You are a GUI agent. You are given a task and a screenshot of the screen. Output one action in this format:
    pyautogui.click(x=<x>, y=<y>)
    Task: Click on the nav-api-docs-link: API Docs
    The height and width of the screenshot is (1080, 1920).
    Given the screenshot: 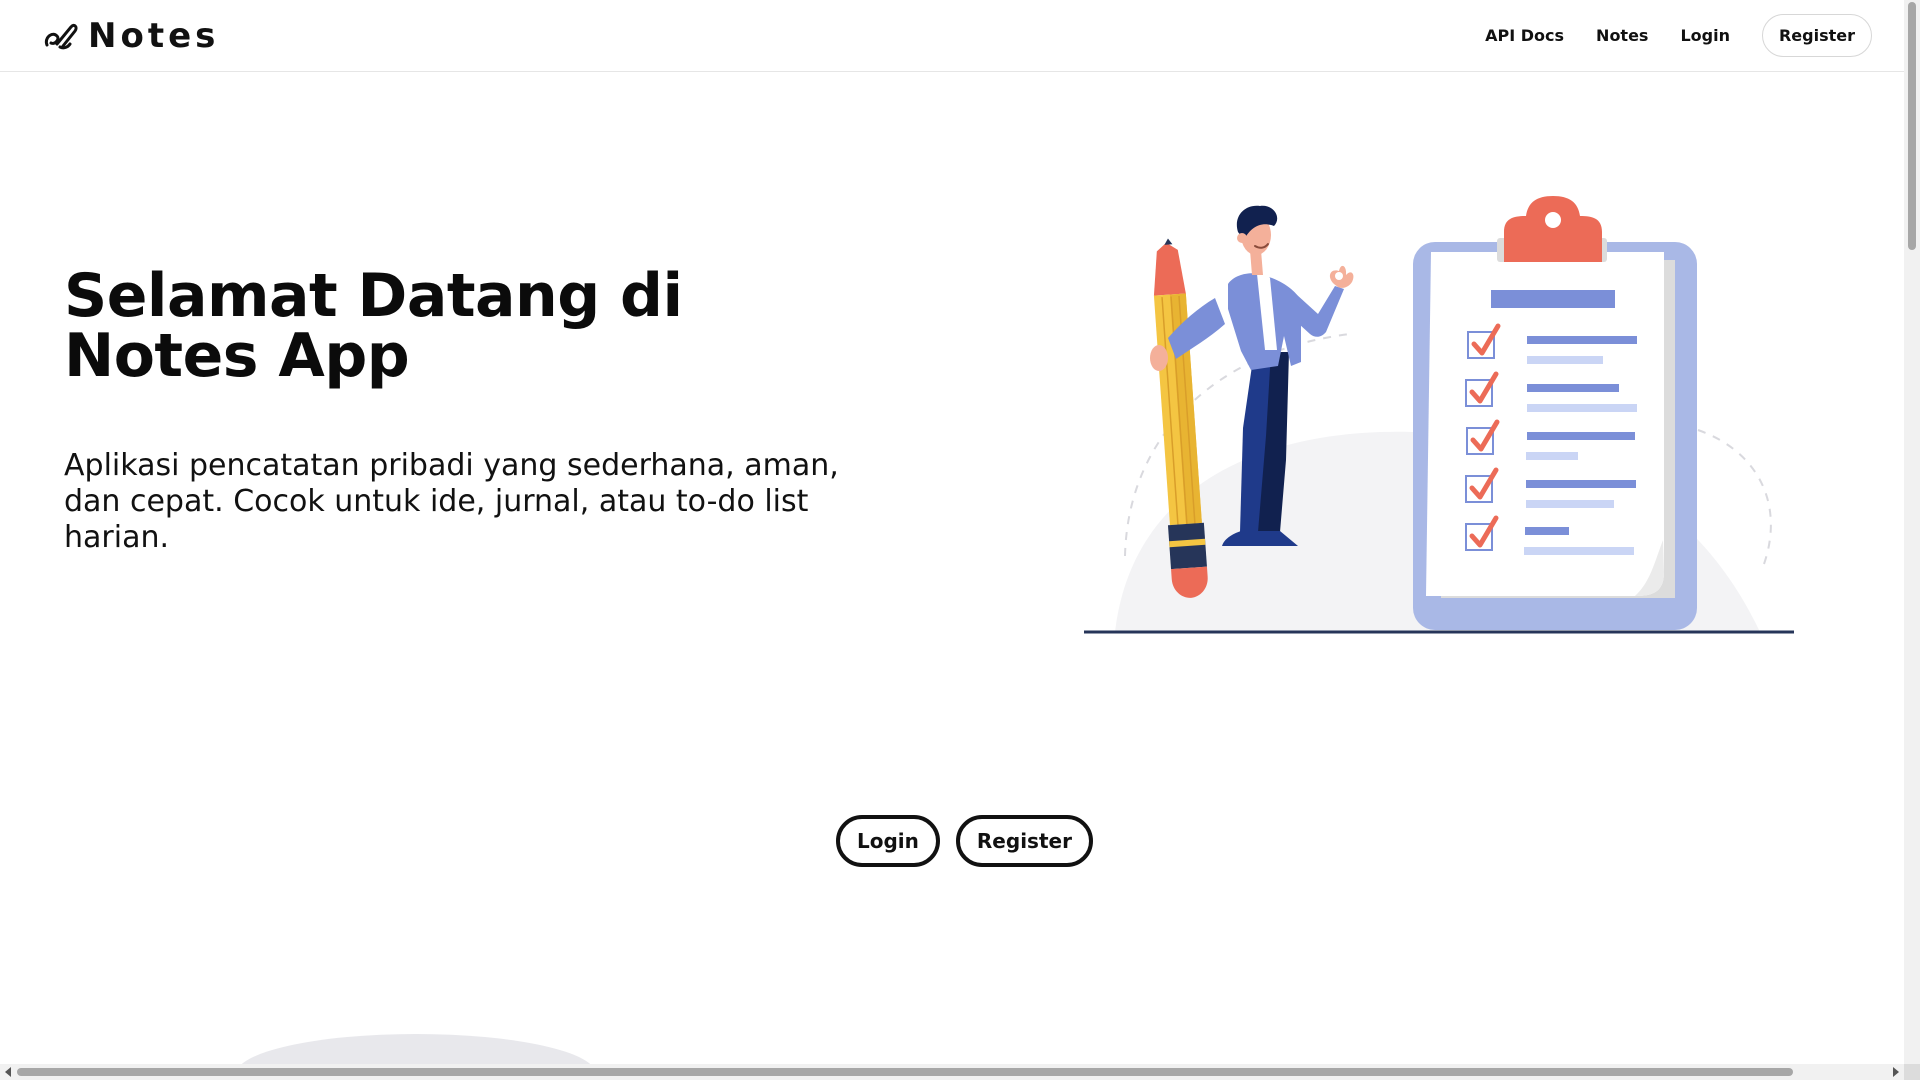 What is the action you would take?
    pyautogui.click(x=1524, y=35)
    